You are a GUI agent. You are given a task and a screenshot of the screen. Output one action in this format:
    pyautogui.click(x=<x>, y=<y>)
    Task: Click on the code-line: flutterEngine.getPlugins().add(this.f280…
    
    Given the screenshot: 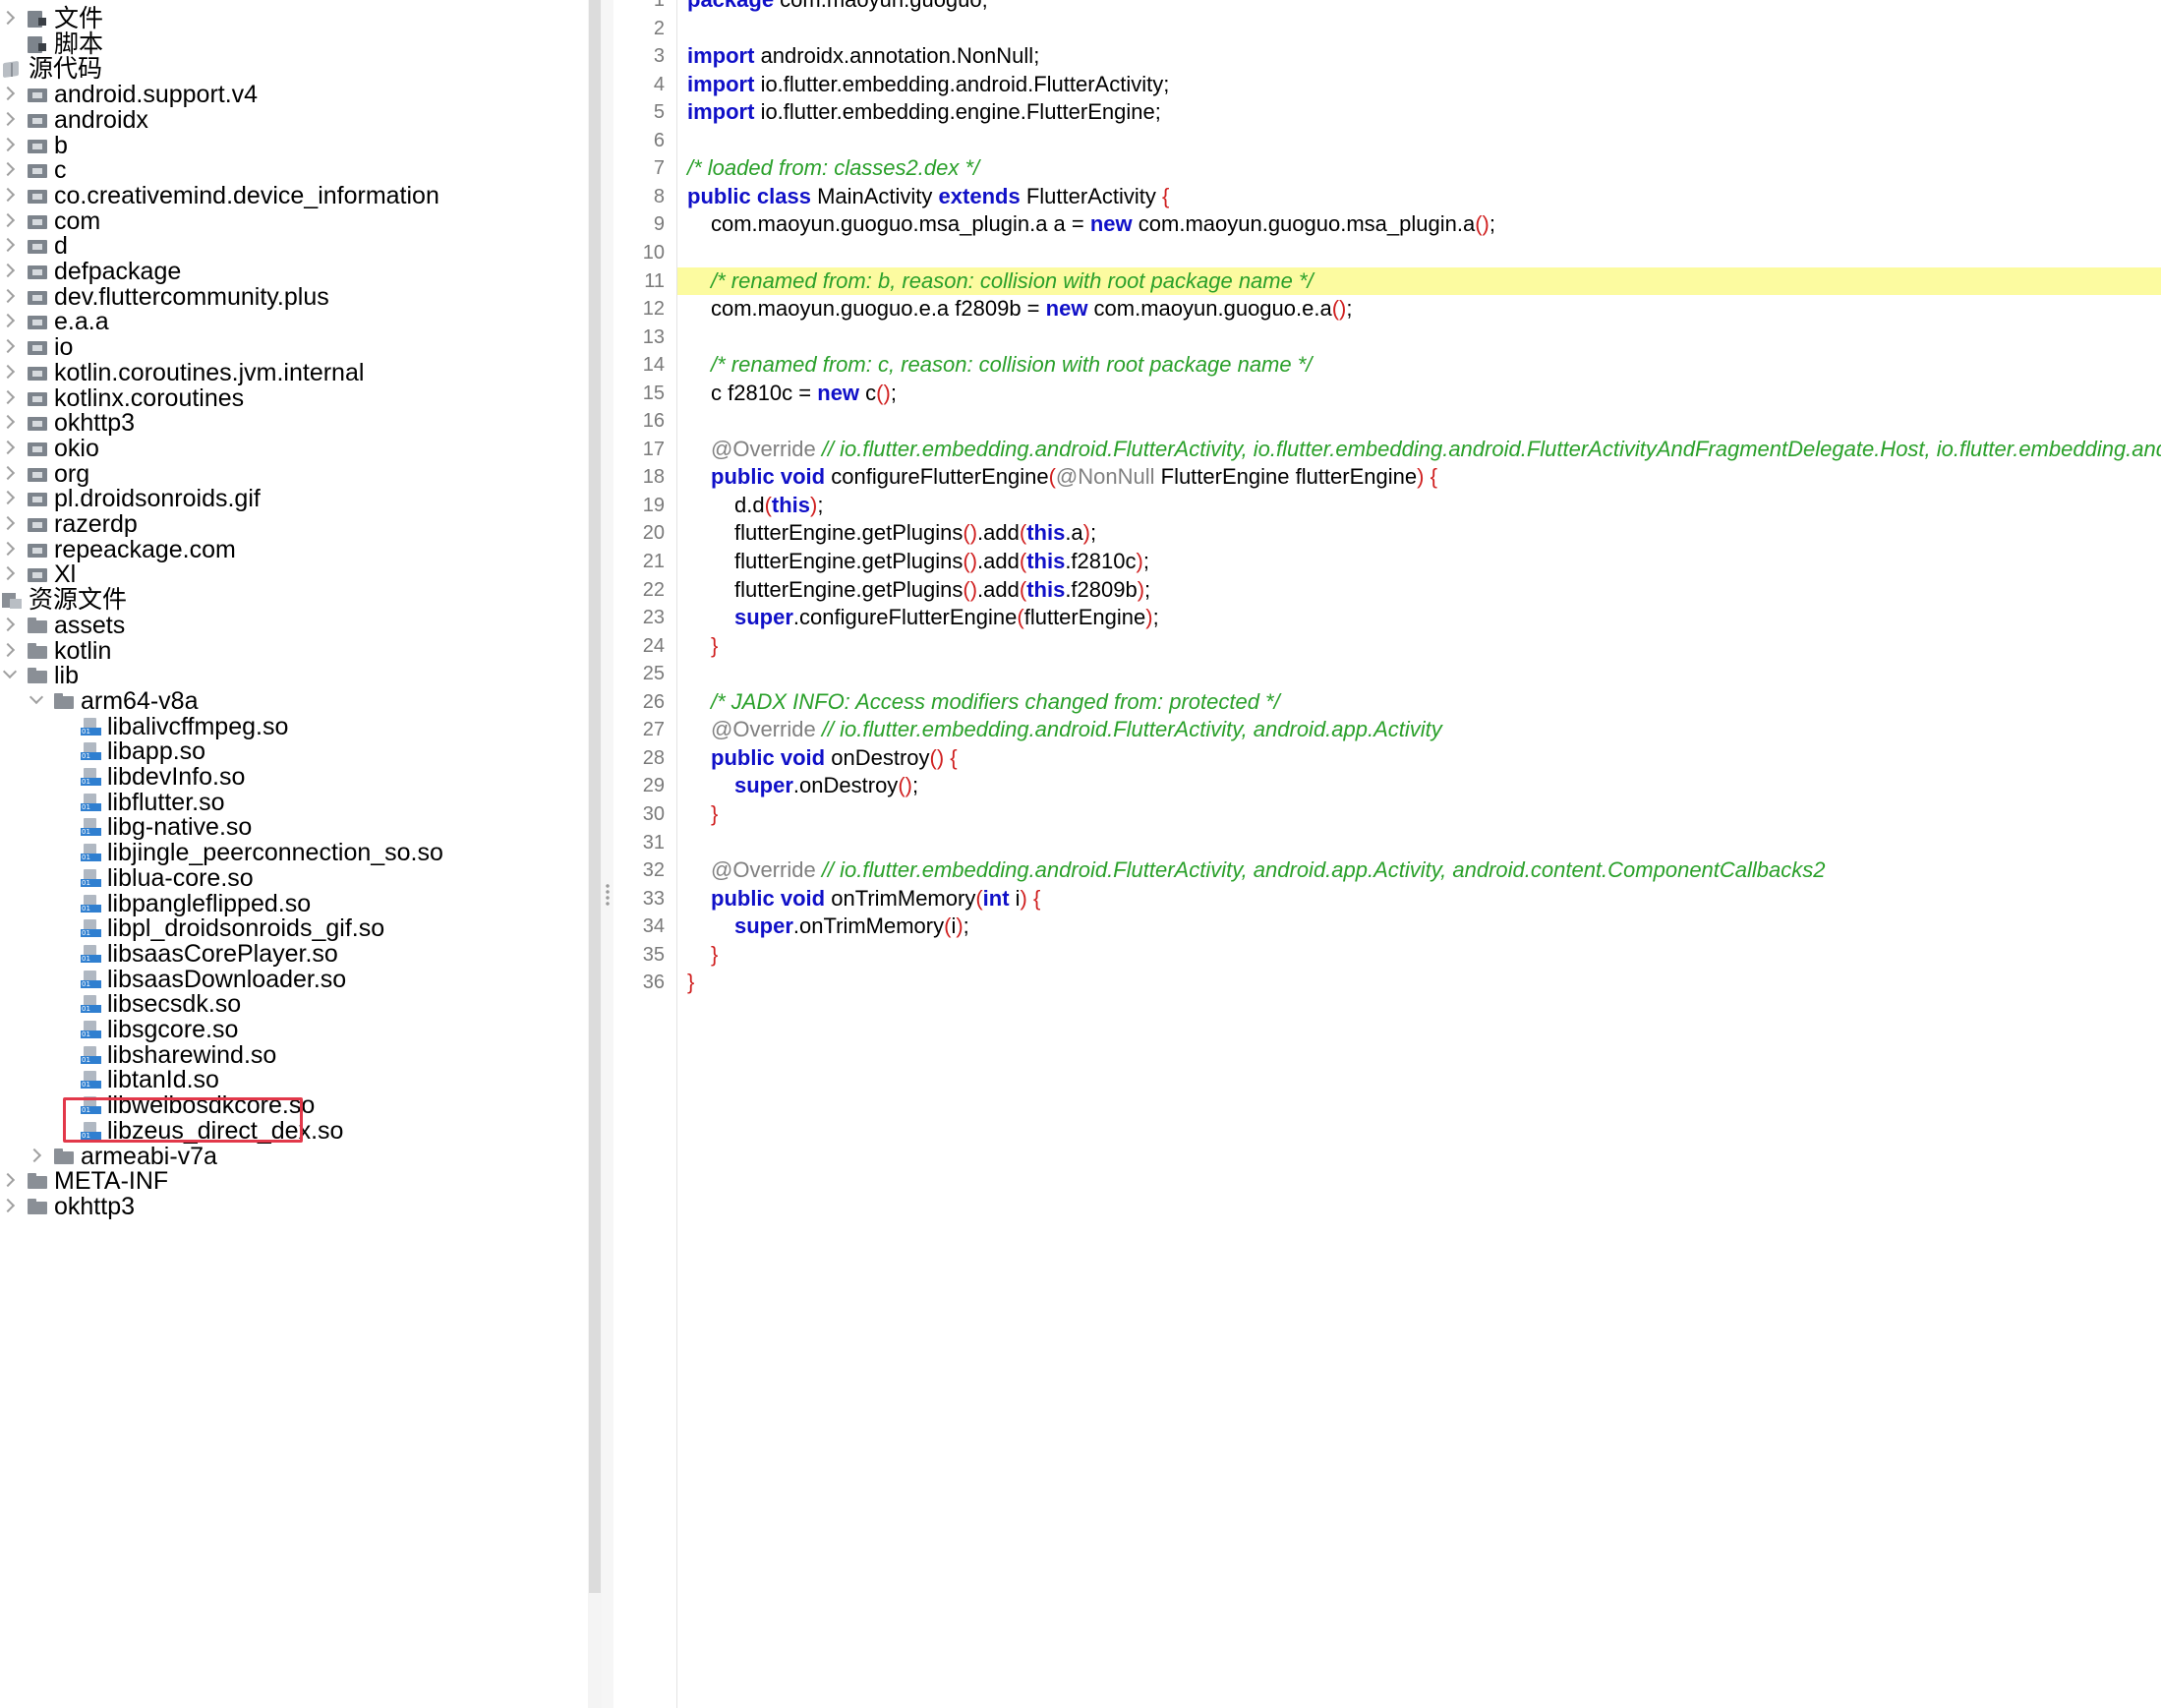 What is the action you would take?
    pyautogui.click(x=1419, y=590)
    